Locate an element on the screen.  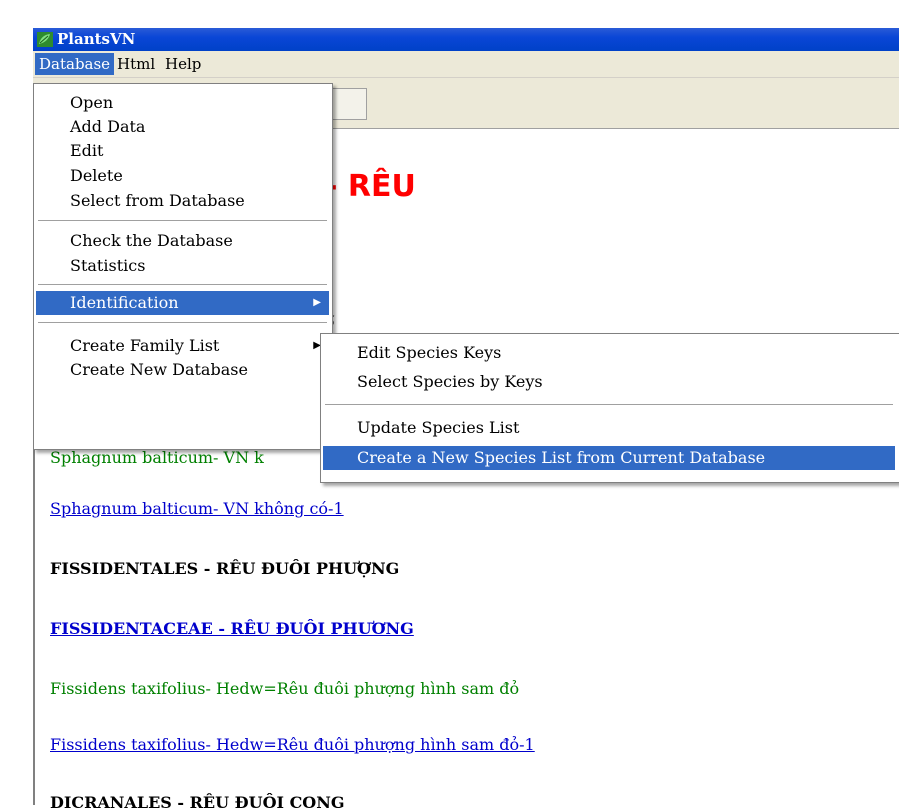
menu-help: Help is located at coordinates (183, 64).